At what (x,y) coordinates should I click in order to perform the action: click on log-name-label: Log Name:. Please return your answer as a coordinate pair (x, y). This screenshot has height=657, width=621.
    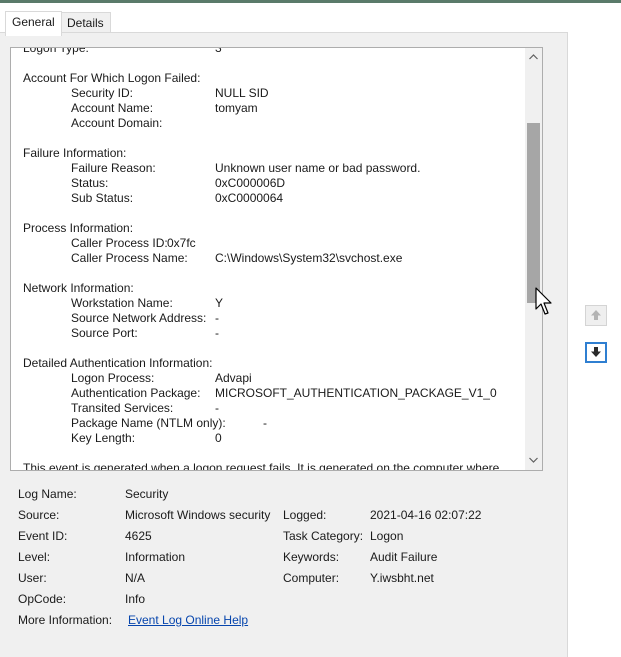
    Looking at the image, I should click on (47, 494).